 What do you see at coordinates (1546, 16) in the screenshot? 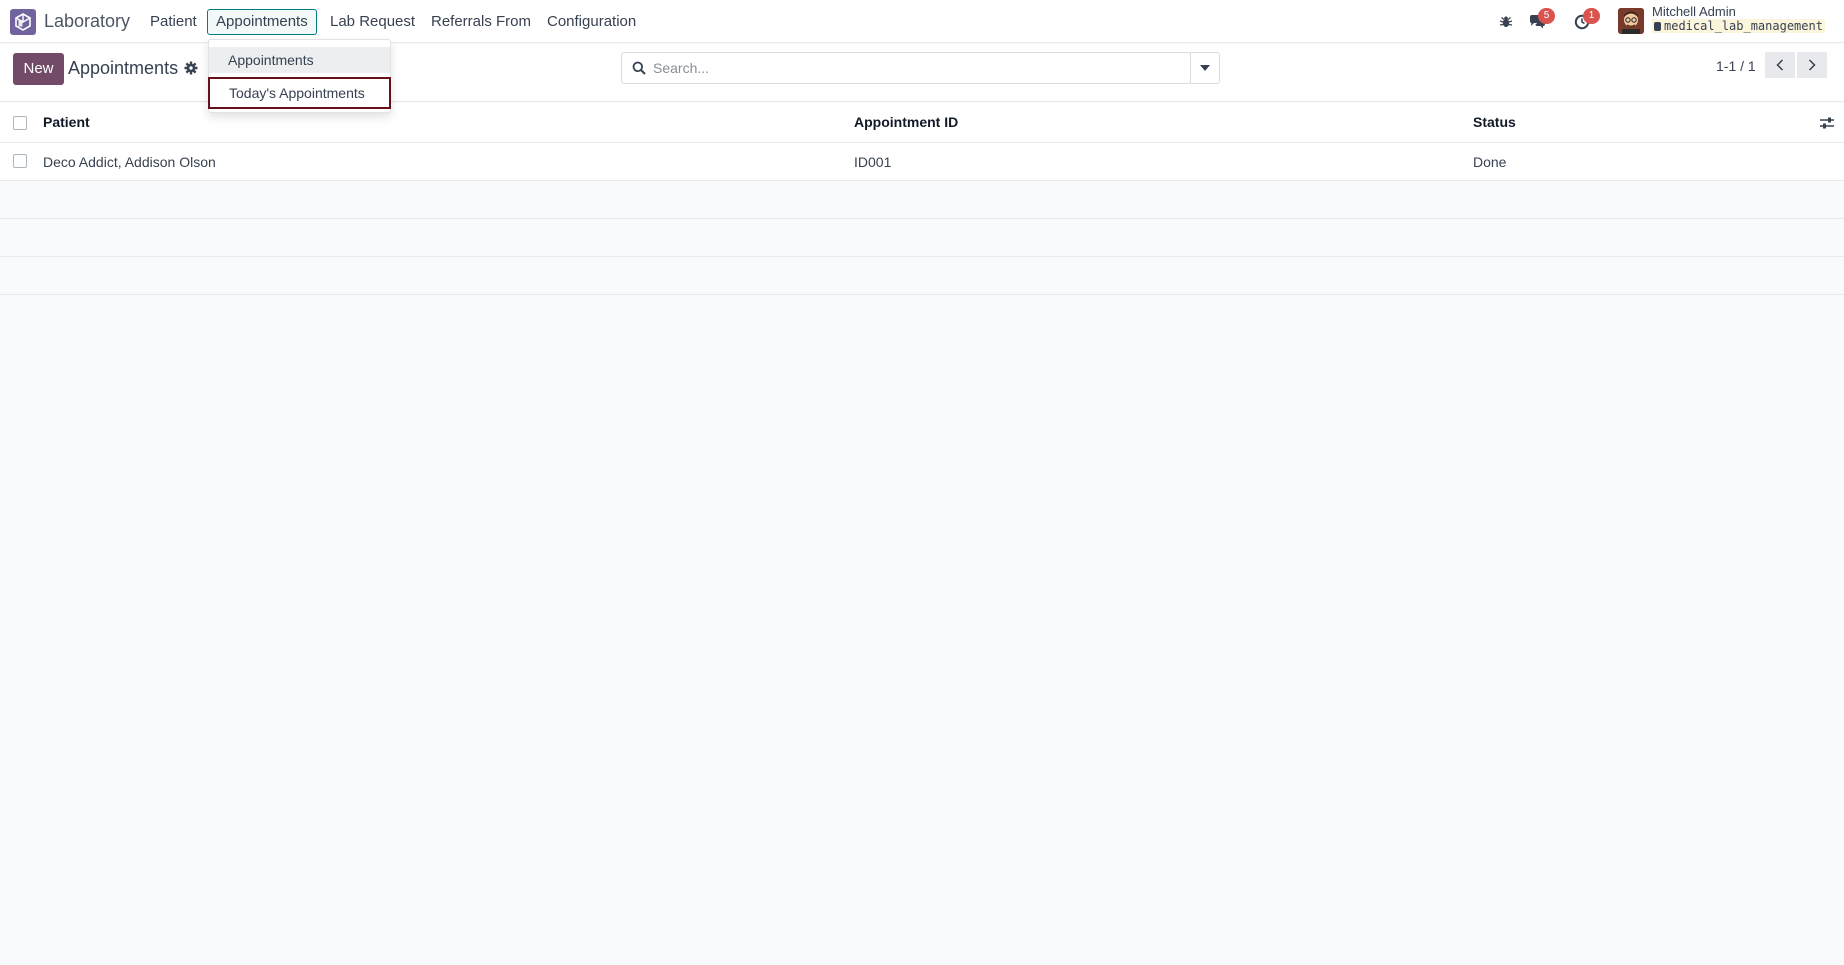
I see `messages-badge: 5` at bounding box center [1546, 16].